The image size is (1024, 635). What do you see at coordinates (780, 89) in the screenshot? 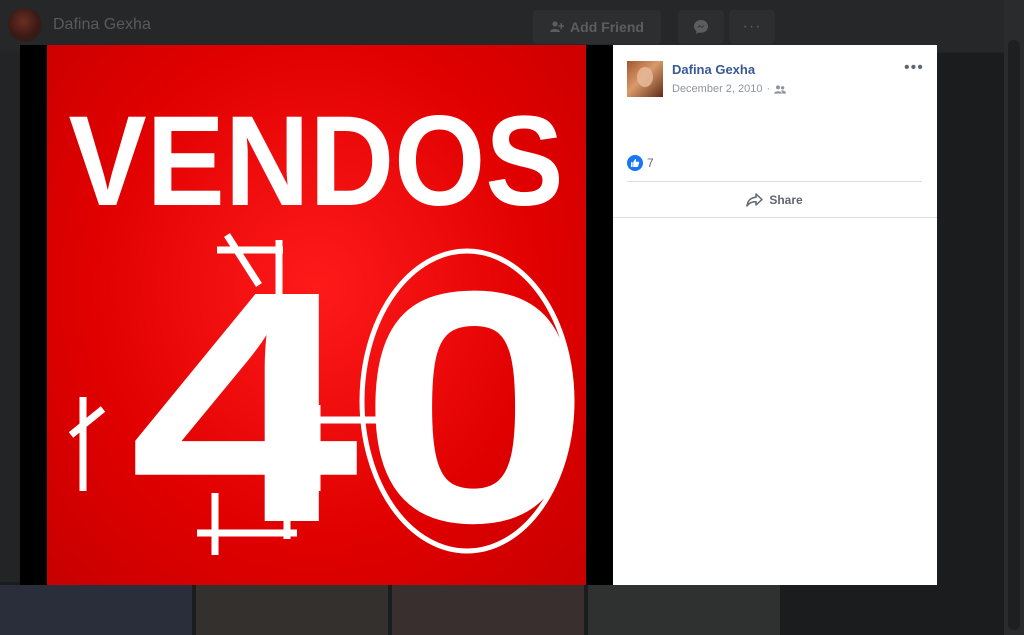
I see `friends-icon` at bounding box center [780, 89].